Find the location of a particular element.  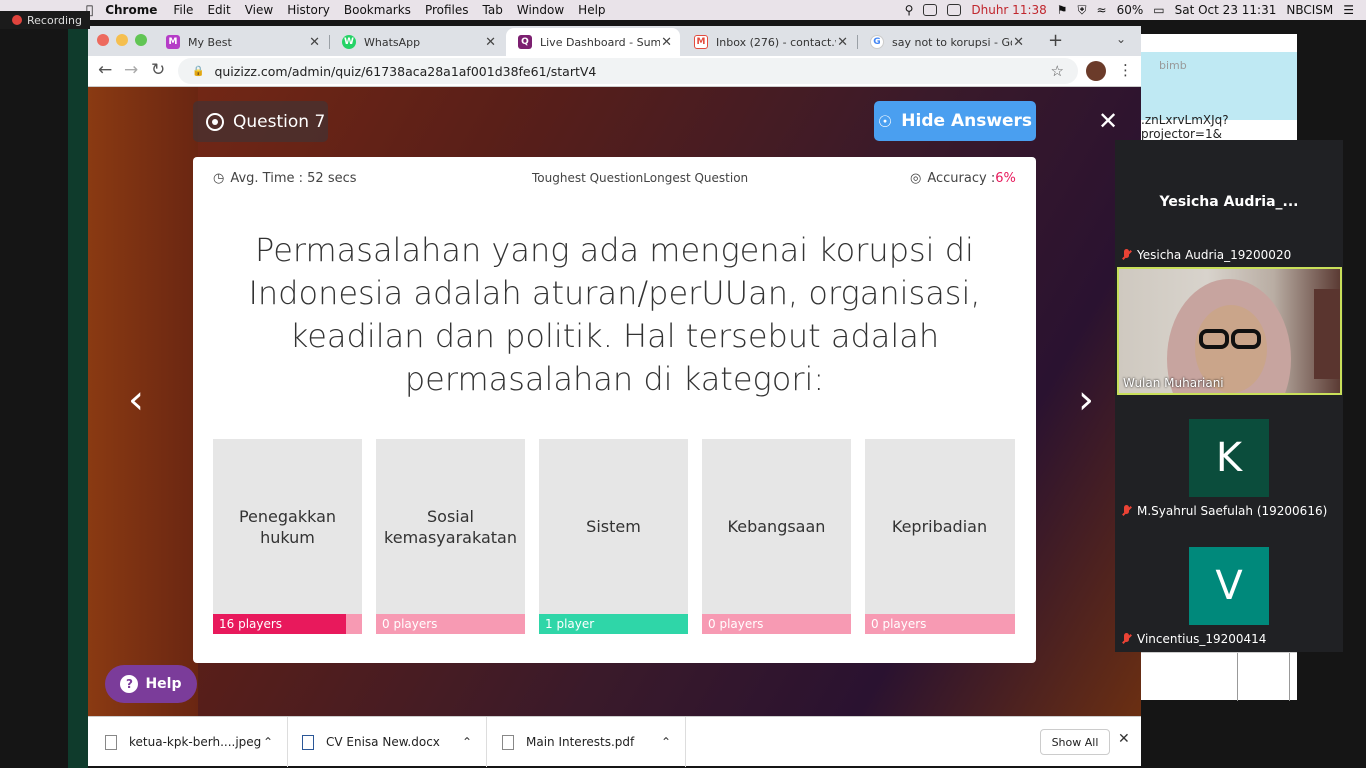

option-label: Sistem is located at coordinates (613, 526).